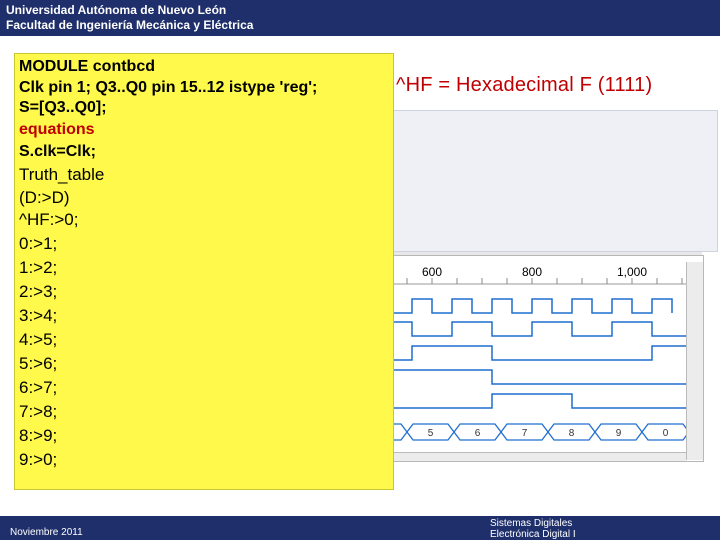 Image resolution: width=720 pixels, height=540 pixels. Describe the element at coordinates (87, 66) in the screenshot. I see `code-line: MODULE contbcd` at that location.